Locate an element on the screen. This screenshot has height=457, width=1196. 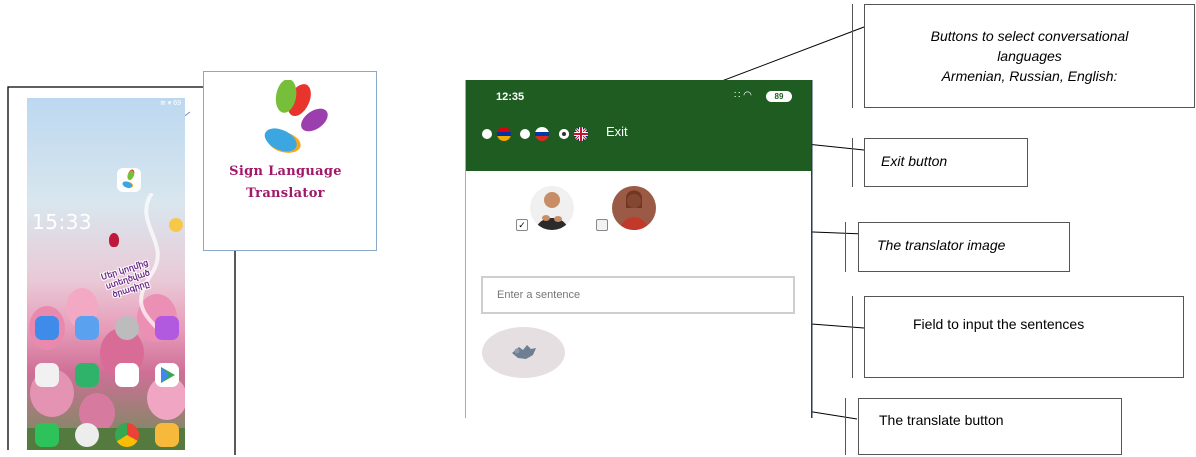
sign-hands-icon is located at coordinates (524, 352).